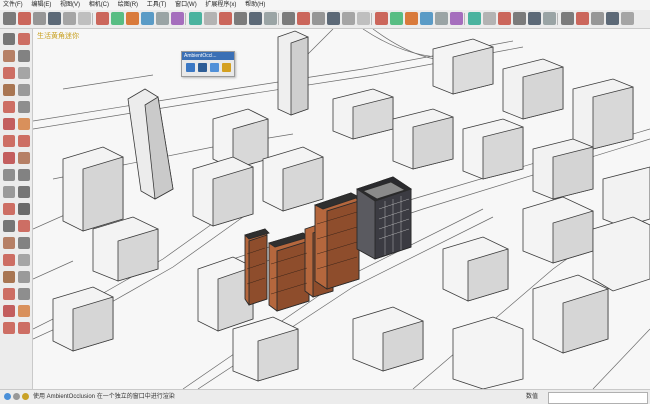  What do you see at coordinates (9, 124) in the screenshot?
I see `push-pull-tool-icon` at bounding box center [9, 124].